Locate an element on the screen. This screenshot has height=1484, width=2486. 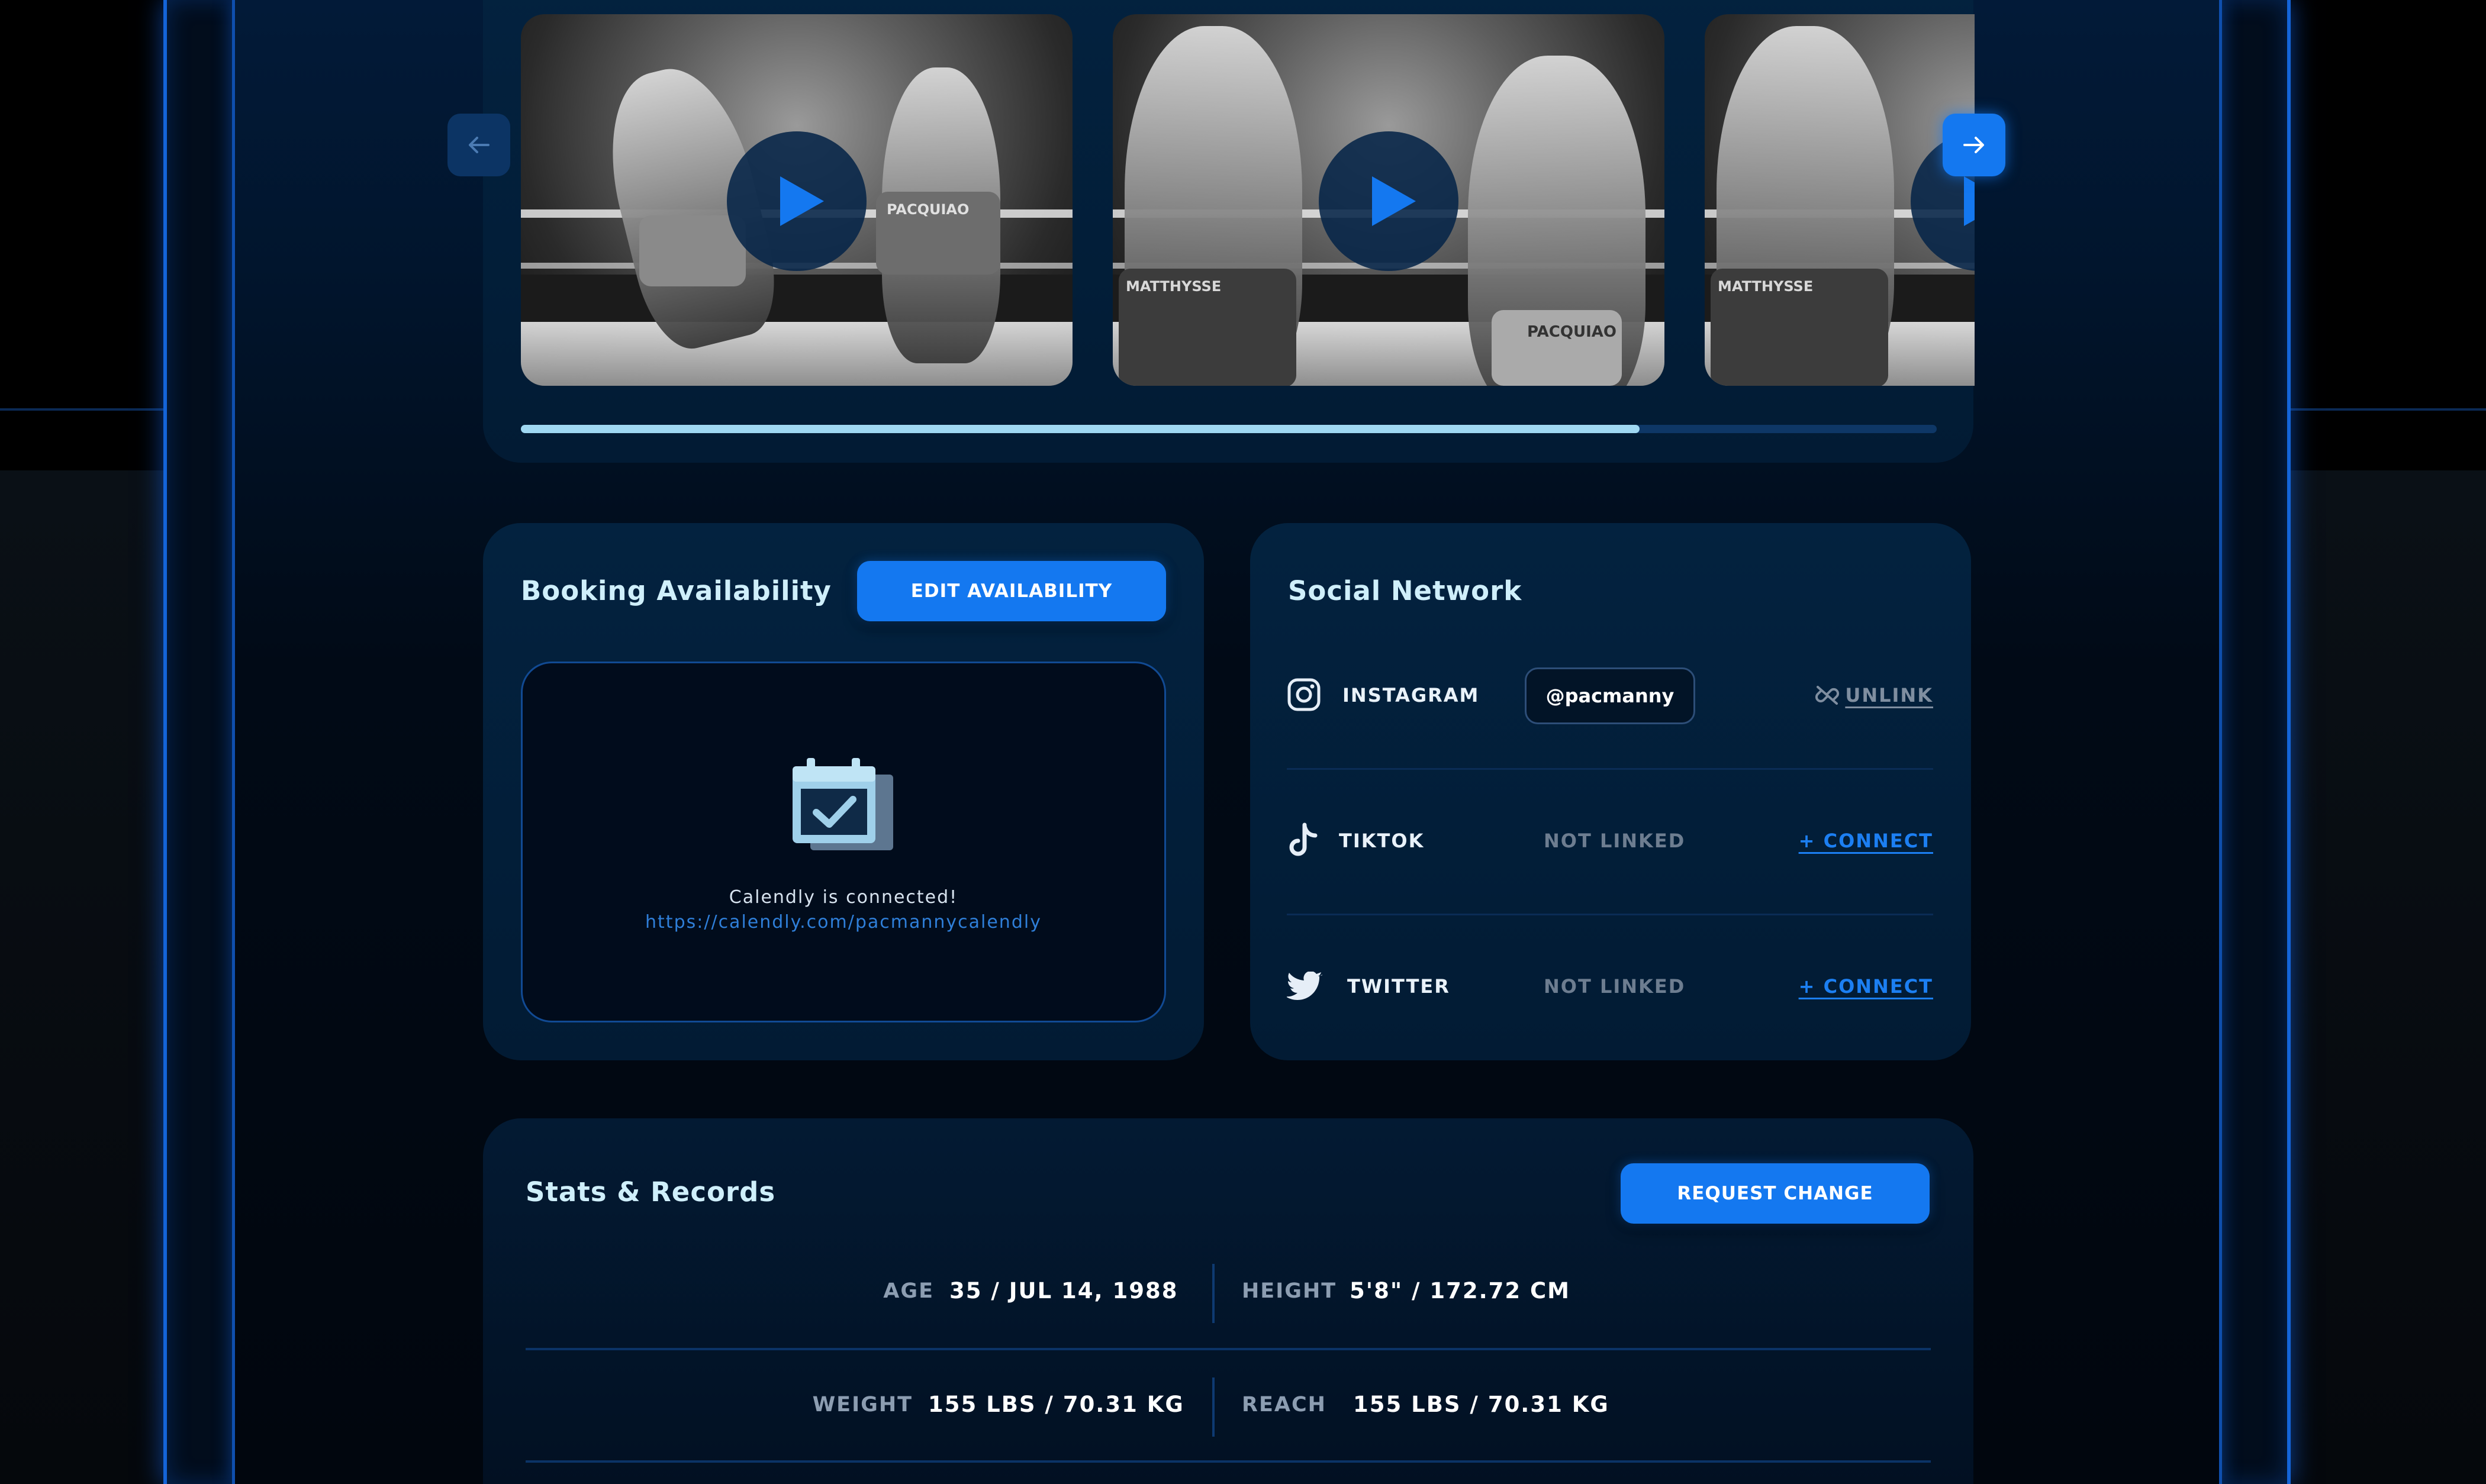
stat-label-age: AGE is located at coordinates (908, 1291).